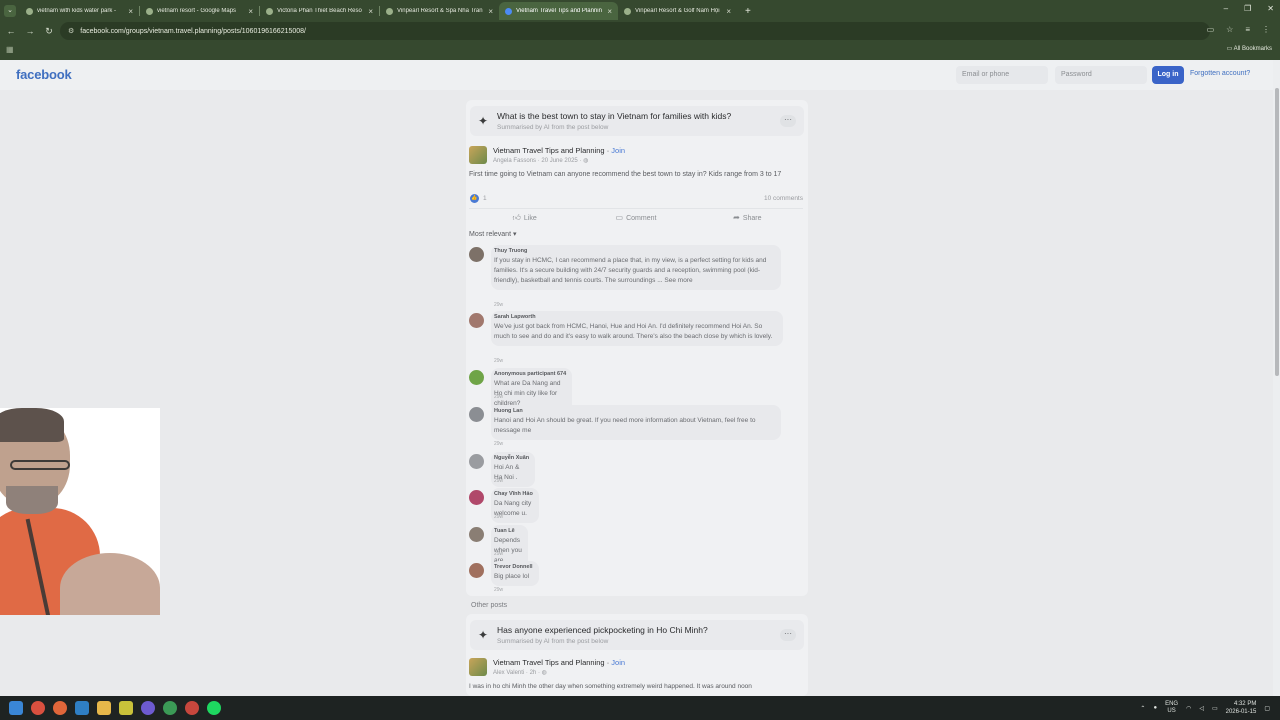 This screenshot has height=720, width=1280. What do you see at coordinates (493, 234) in the screenshot?
I see `sort-comments-dropdown: Most relevant ▾` at bounding box center [493, 234].